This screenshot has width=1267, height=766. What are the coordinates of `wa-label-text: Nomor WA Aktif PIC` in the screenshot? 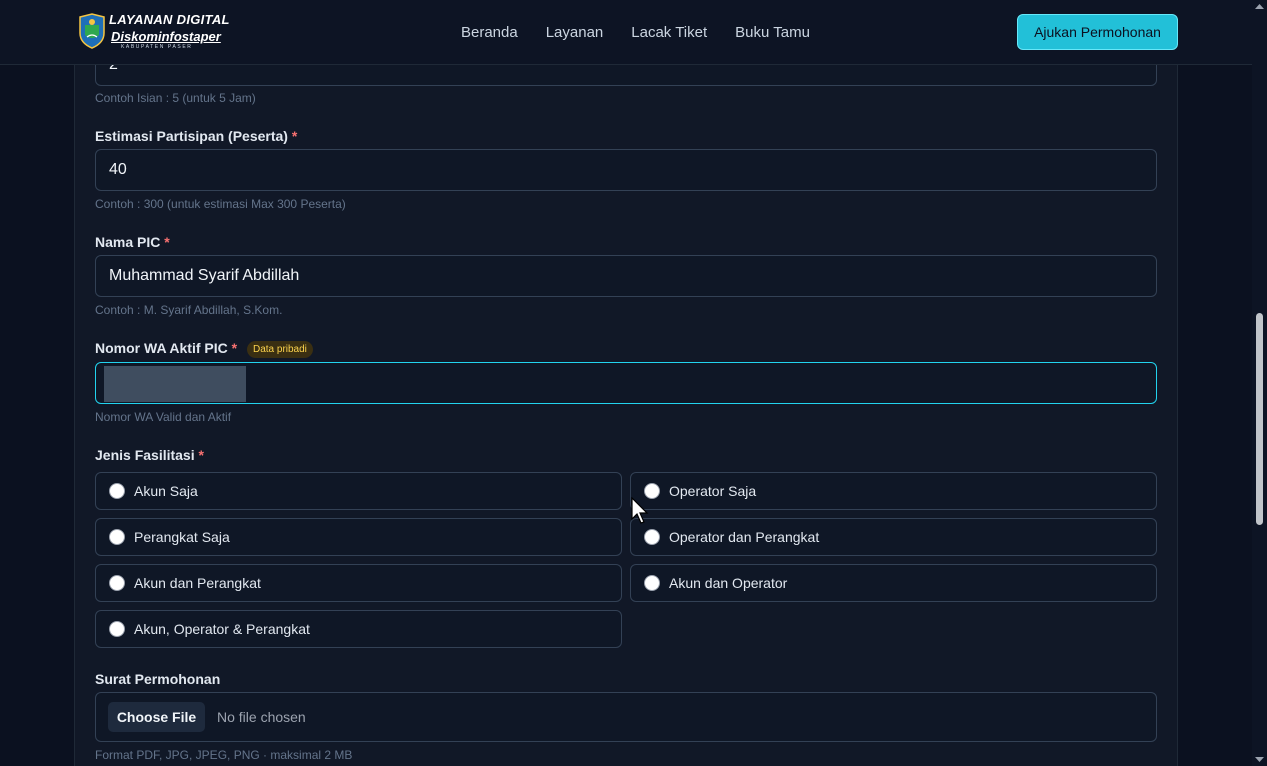 It's located at (161, 348).